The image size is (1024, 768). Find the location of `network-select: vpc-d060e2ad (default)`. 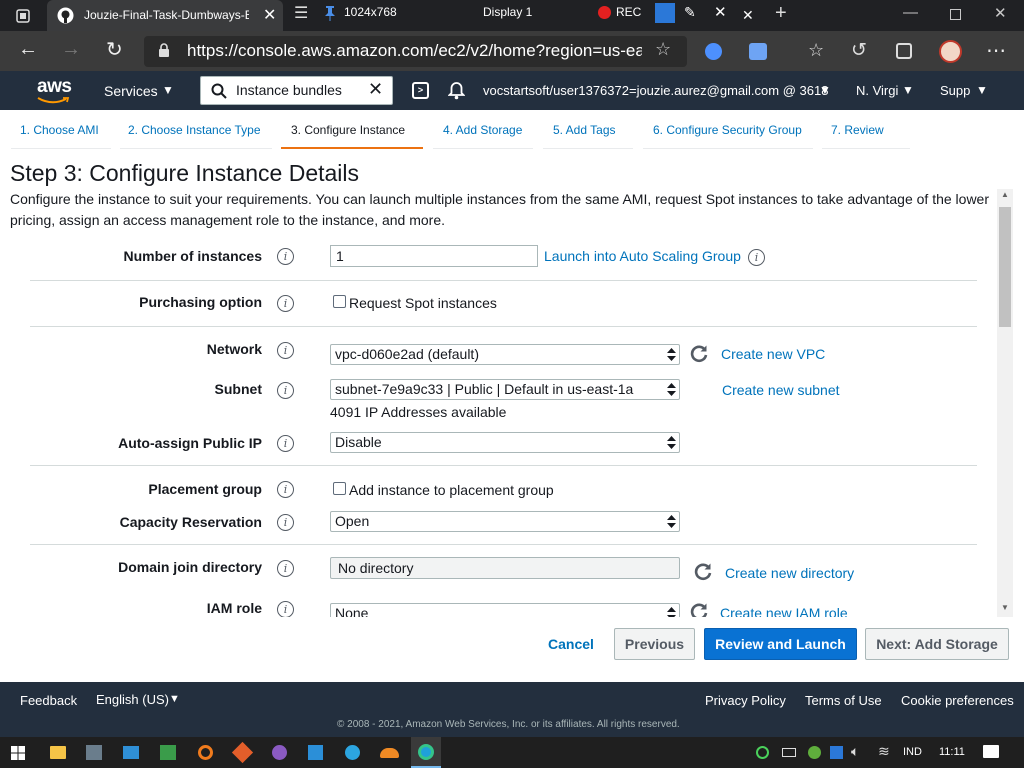

network-select: vpc-d060e2ad (default) is located at coordinates (505, 354).